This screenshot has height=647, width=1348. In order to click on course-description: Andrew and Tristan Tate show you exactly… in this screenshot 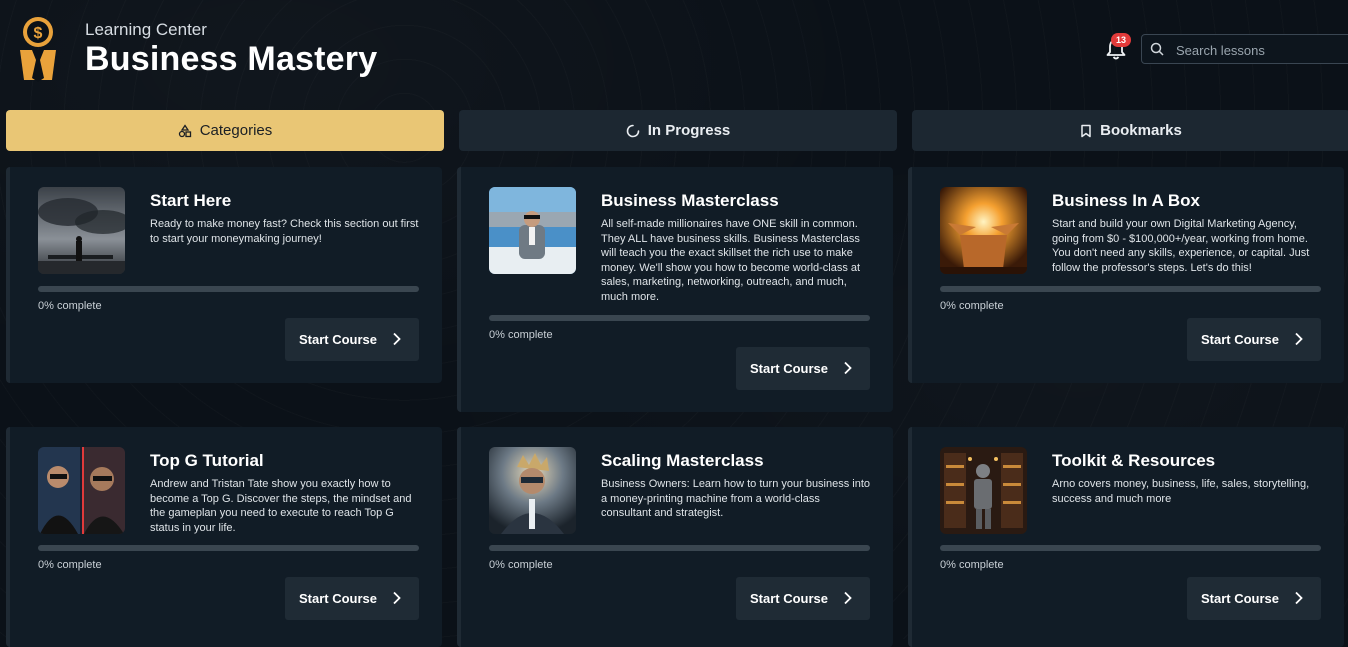, I will do `click(281, 506)`.